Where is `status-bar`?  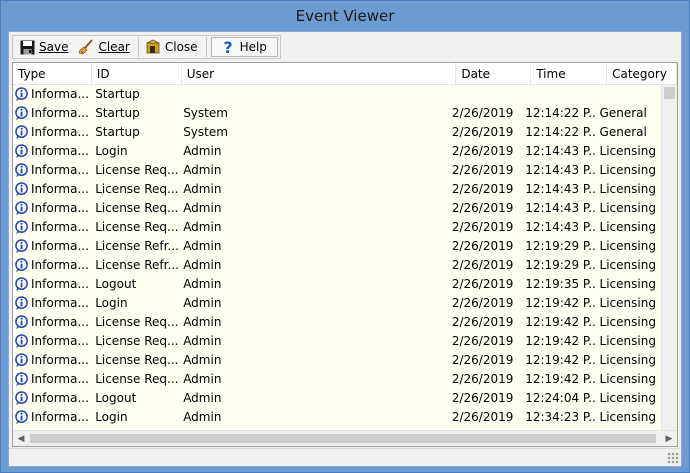
status-bar is located at coordinates (345, 457).